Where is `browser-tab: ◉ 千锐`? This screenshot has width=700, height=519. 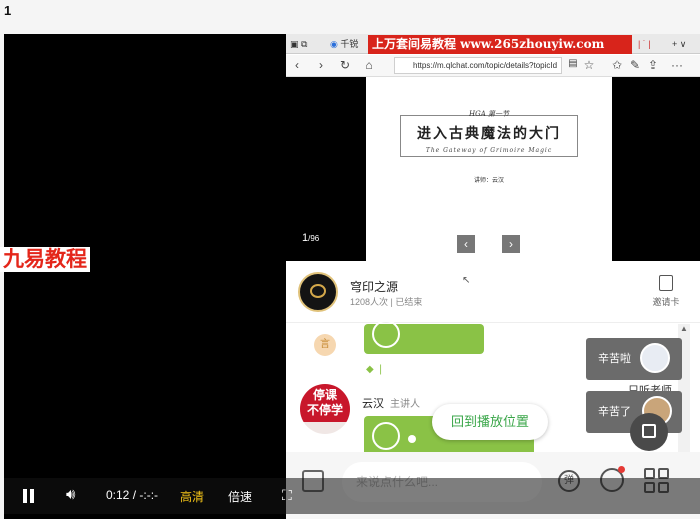 browser-tab: ◉ 千锐 is located at coordinates (344, 44).